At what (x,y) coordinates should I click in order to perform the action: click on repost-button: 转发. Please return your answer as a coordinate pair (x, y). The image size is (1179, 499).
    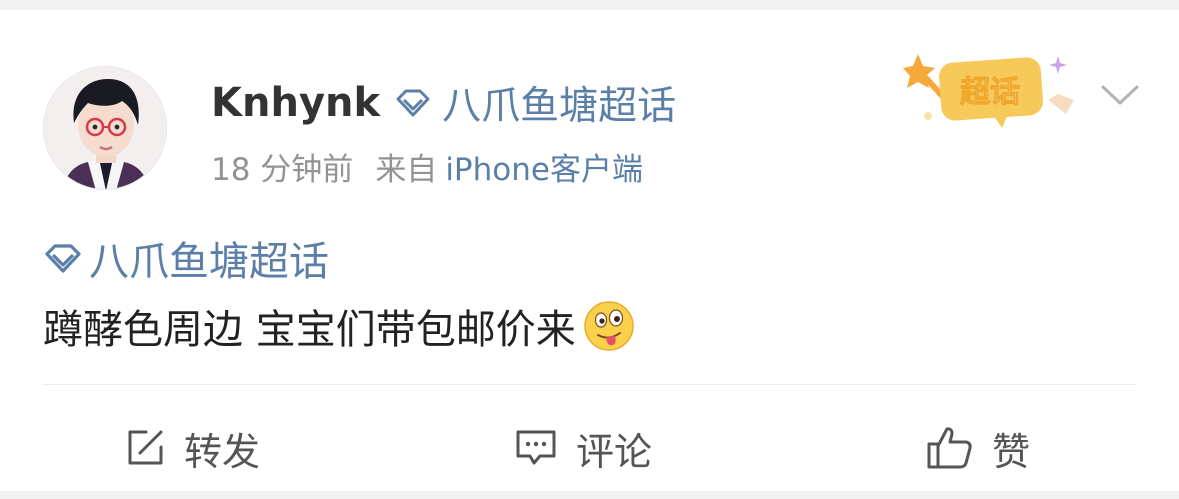
    Looking at the image, I should click on (192, 448).